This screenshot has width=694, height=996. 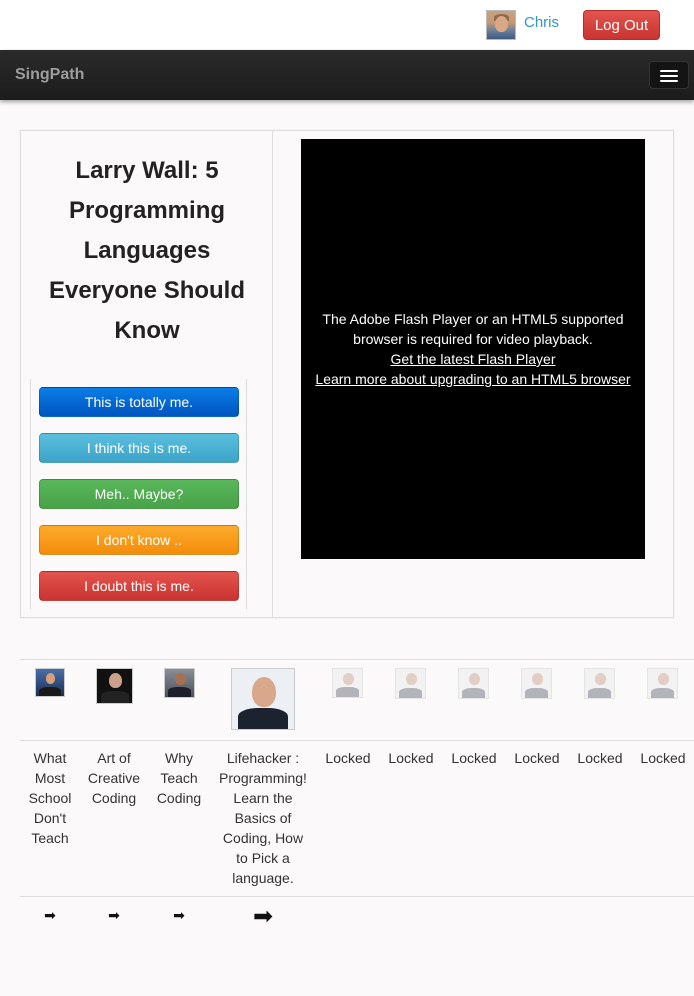 I want to click on navbar: SingPath, so click(x=347, y=75).